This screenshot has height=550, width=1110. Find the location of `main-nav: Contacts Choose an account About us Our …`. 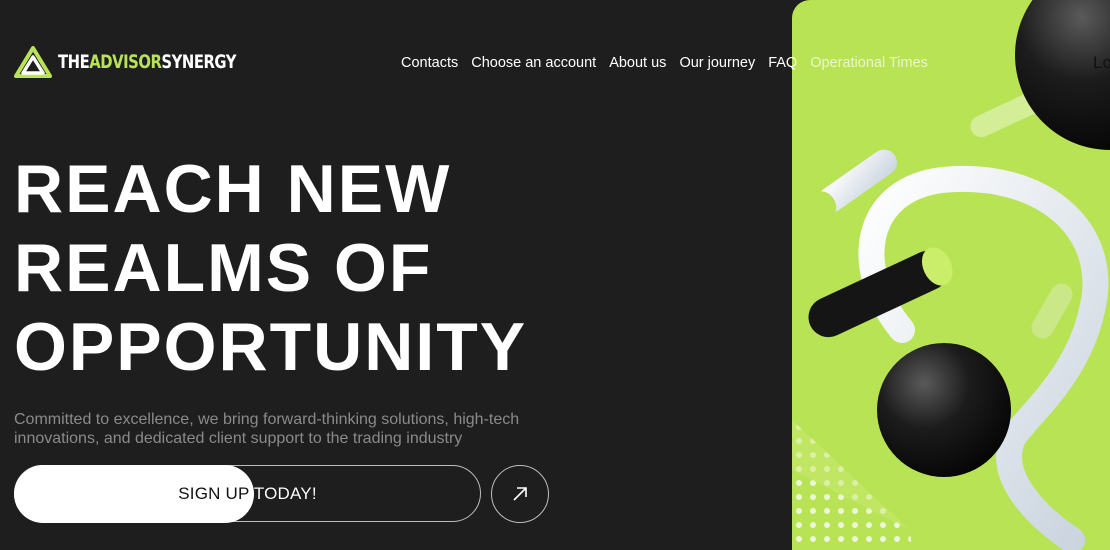

main-nav: Contacts Choose an account About us Our … is located at coordinates (671, 63).